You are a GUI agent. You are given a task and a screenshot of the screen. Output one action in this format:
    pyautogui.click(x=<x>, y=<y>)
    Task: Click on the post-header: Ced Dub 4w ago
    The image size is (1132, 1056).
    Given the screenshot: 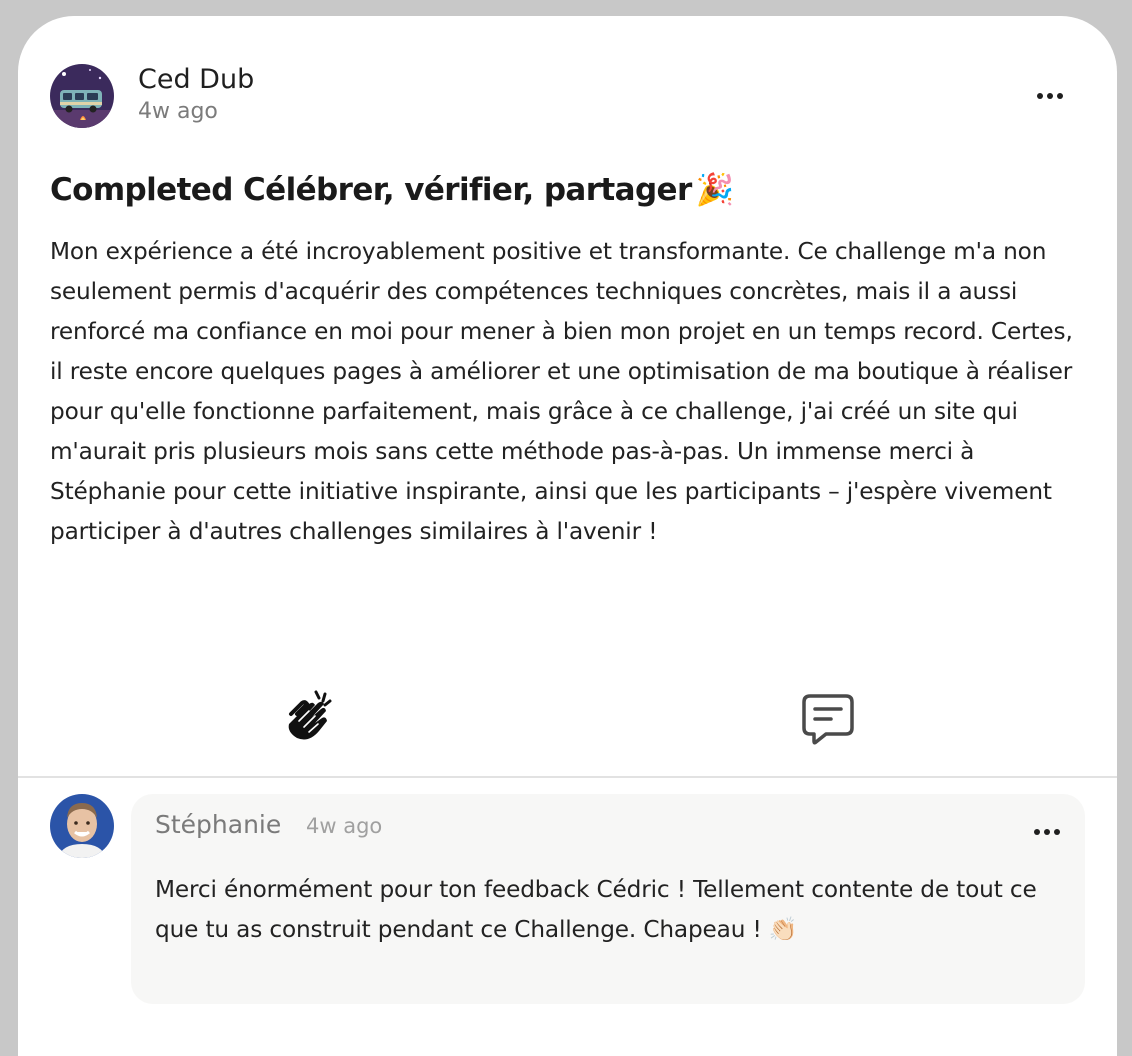 What is the action you would take?
    pyautogui.click(x=565, y=97)
    